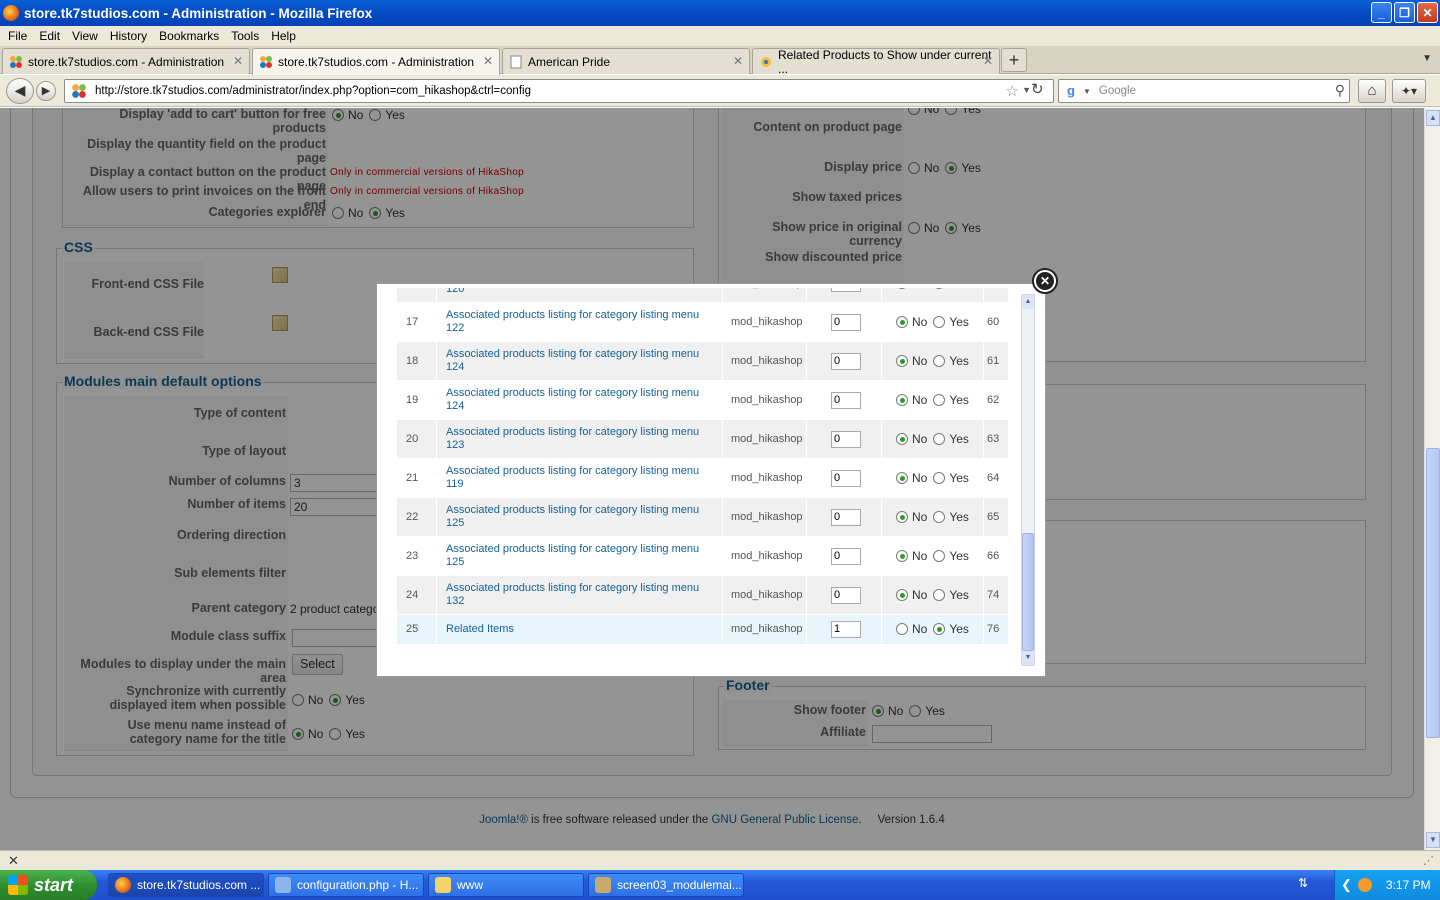  I want to click on tab-list-dropdown-icon: ▼, so click(1427, 58).